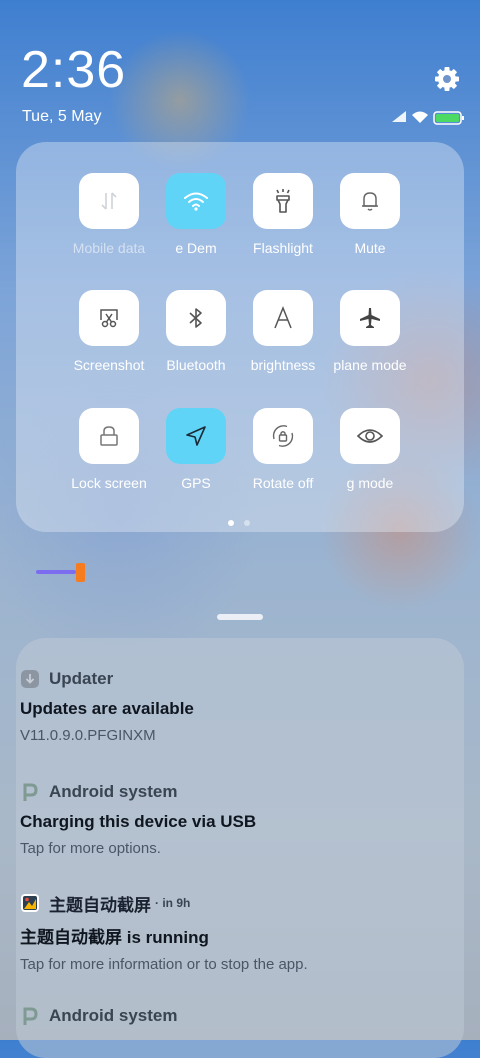 This screenshot has height=1058, width=480. What do you see at coordinates (56, 572) in the screenshot?
I see `brightness-slider-track` at bounding box center [56, 572].